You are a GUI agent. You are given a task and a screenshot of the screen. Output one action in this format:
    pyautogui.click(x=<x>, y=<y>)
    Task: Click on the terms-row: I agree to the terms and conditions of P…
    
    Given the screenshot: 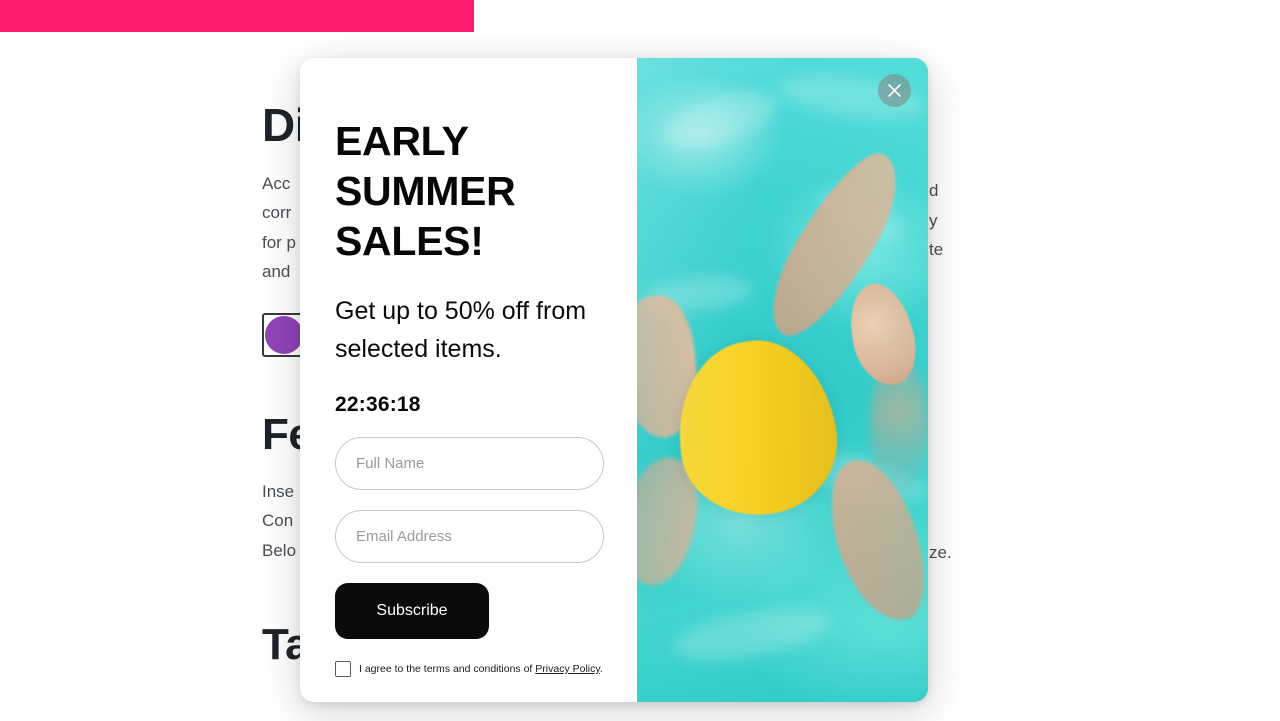 What is the action you would take?
    pyautogui.click(x=469, y=669)
    